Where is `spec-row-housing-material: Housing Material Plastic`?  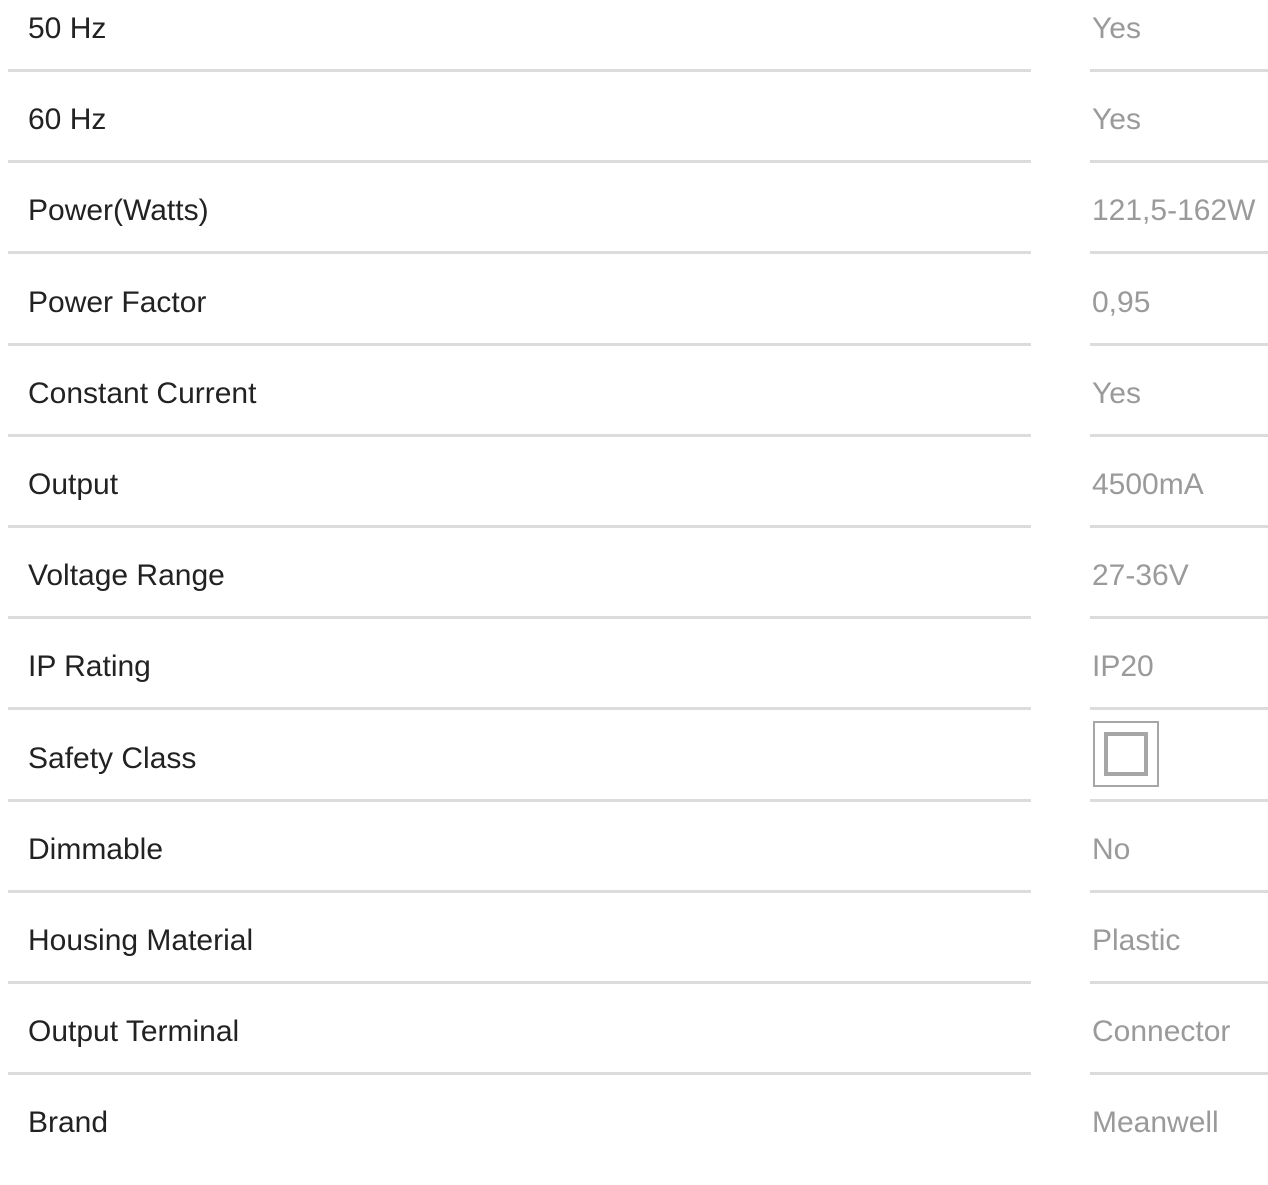 spec-row-housing-material: Housing Material Plastic is located at coordinates (634, 957).